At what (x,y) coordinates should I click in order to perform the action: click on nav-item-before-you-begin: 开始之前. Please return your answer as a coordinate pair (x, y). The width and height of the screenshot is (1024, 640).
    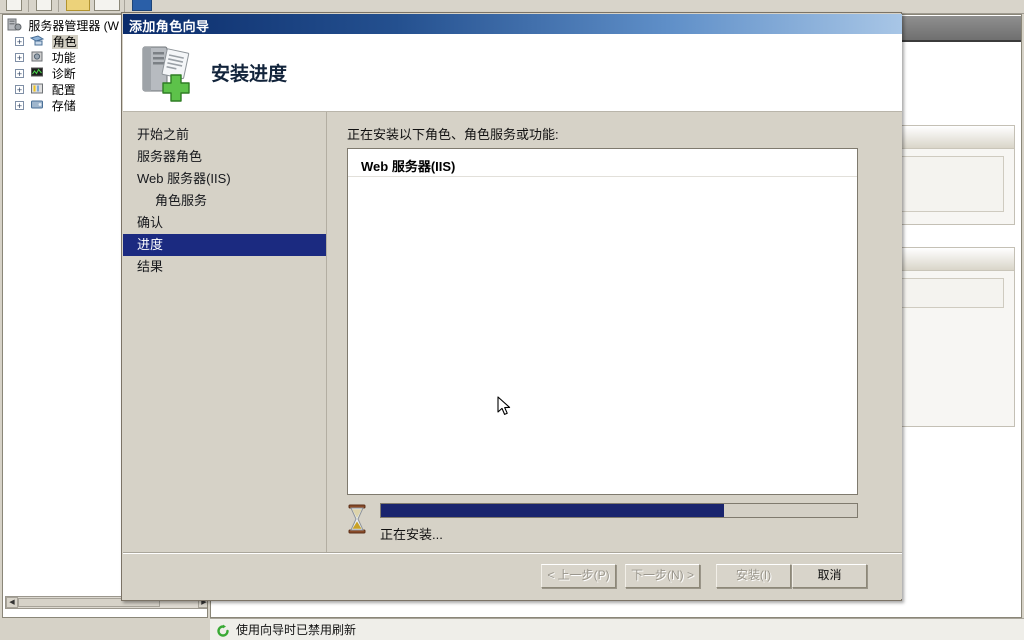
    Looking at the image, I should click on (224, 135).